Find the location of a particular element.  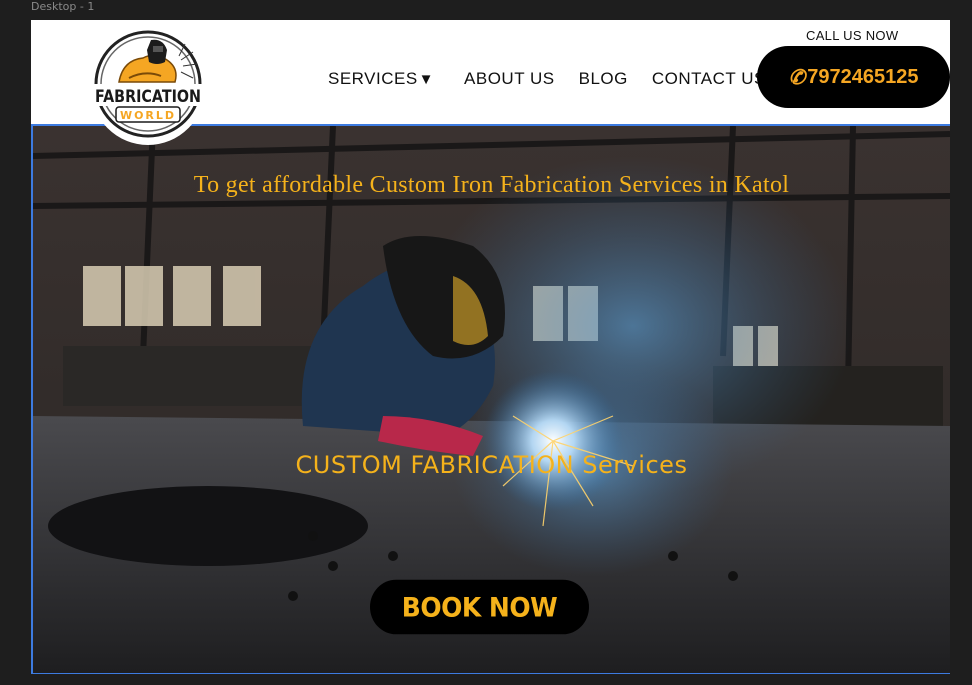

chevron-down-icon: ▼ is located at coordinates (426, 79).